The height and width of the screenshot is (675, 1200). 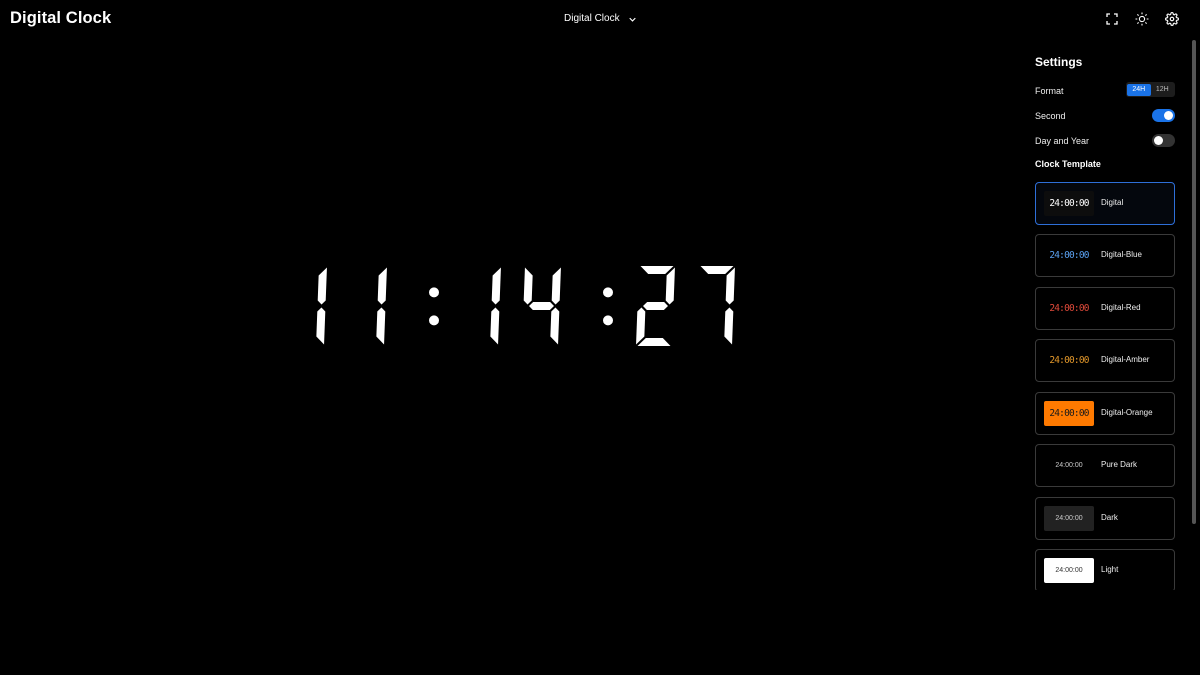 What do you see at coordinates (632, 18) in the screenshot?
I see `chevron-down-icon` at bounding box center [632, 18].